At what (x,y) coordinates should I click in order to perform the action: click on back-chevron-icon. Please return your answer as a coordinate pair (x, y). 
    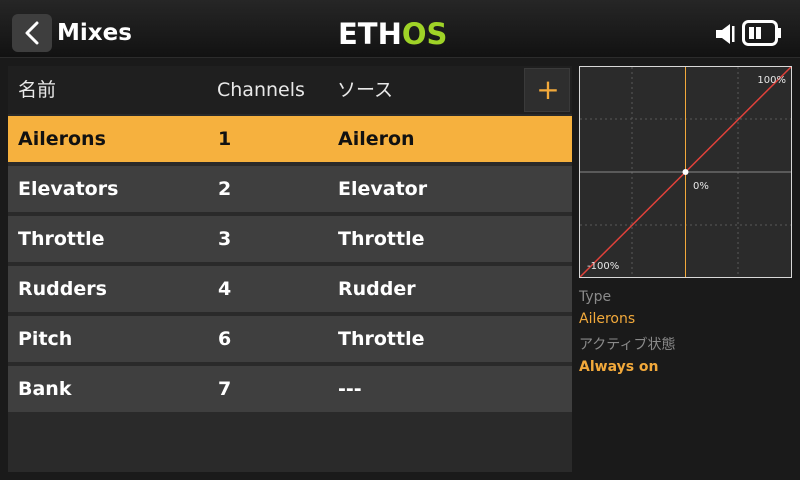
    Looking at the image, I should click on (32, 33).